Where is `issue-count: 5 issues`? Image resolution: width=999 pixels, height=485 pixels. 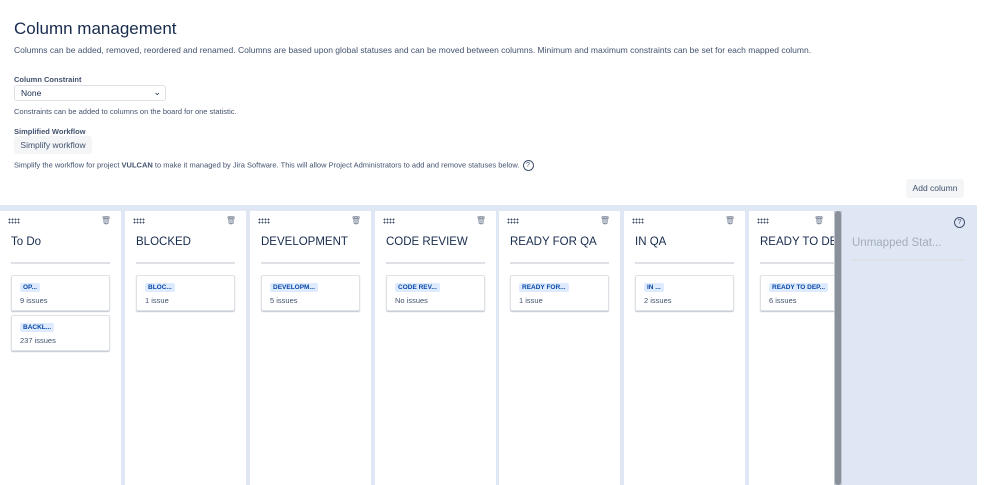
issue-count: 5 issues is located at coordinates (284, 300).